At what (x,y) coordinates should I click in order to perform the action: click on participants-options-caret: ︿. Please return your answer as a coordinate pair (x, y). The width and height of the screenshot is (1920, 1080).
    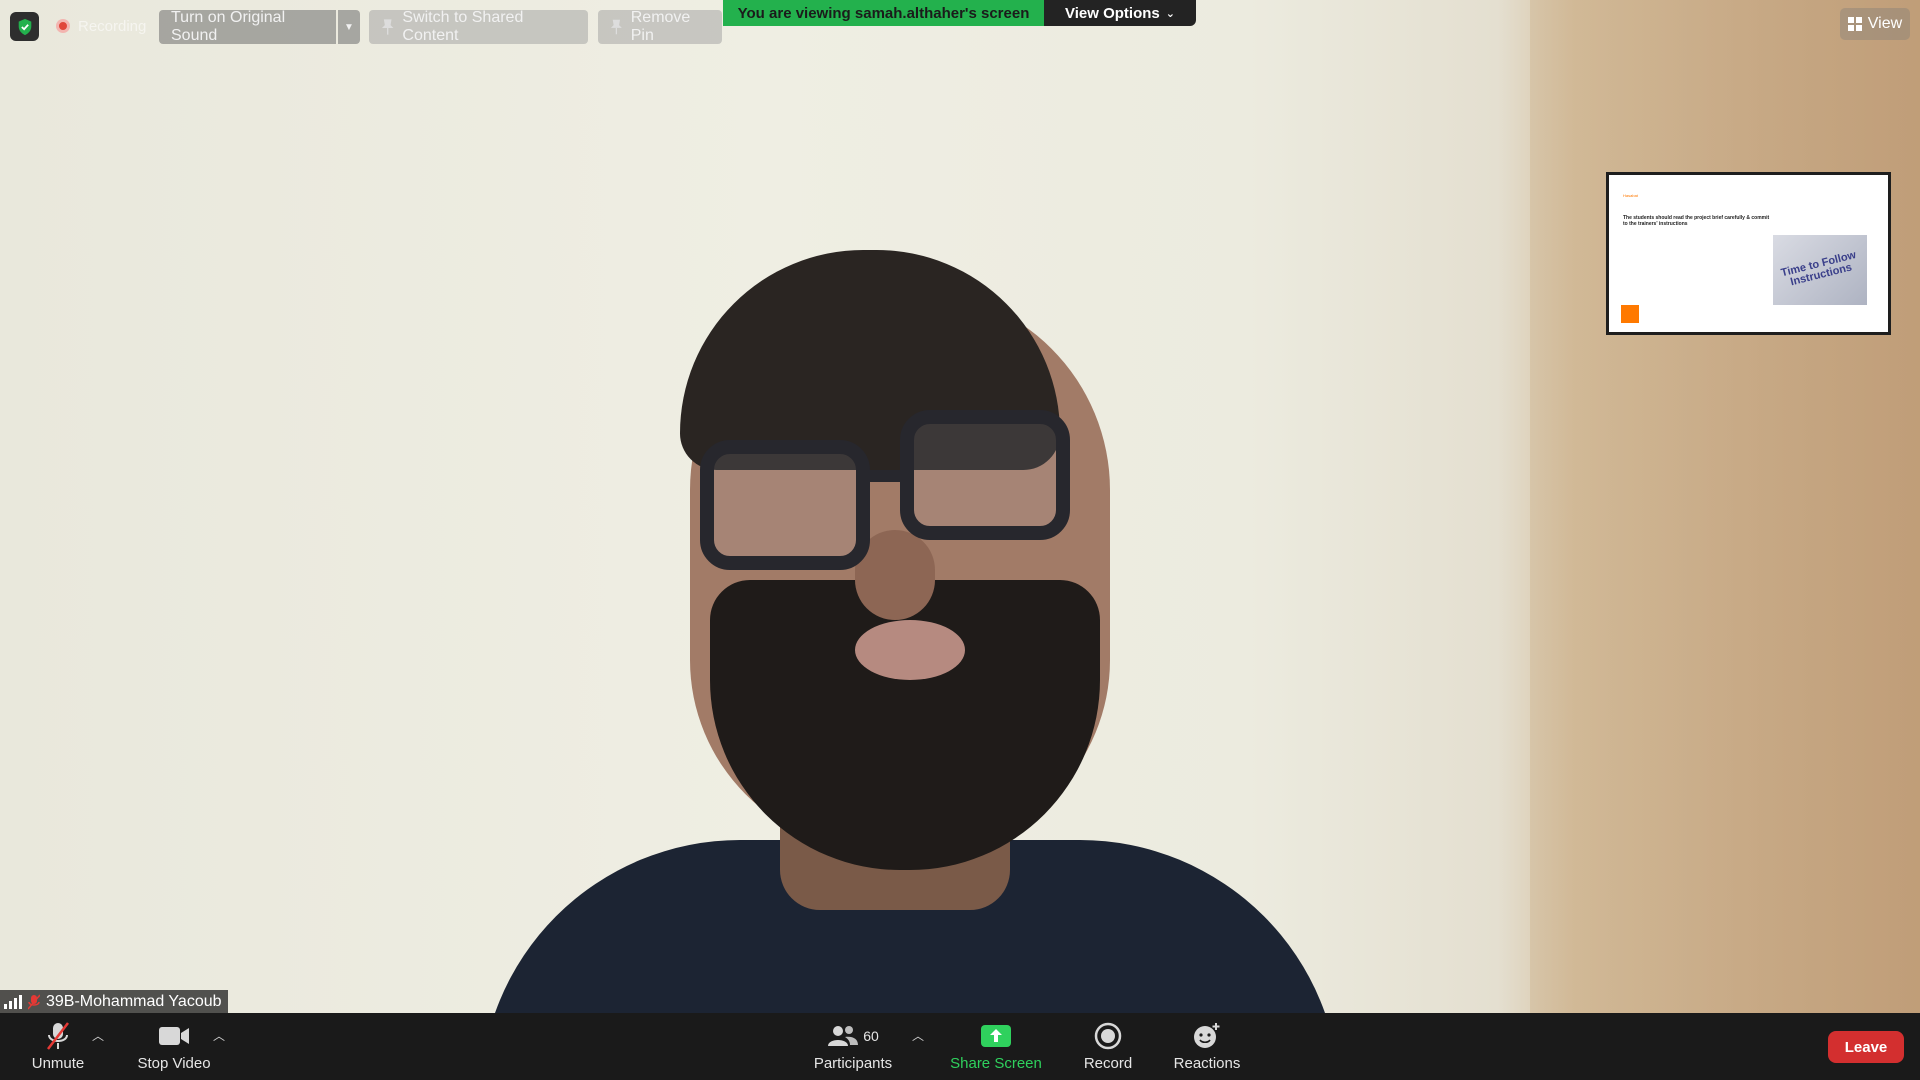
    Looking at the image, I should click on (918, 1035).